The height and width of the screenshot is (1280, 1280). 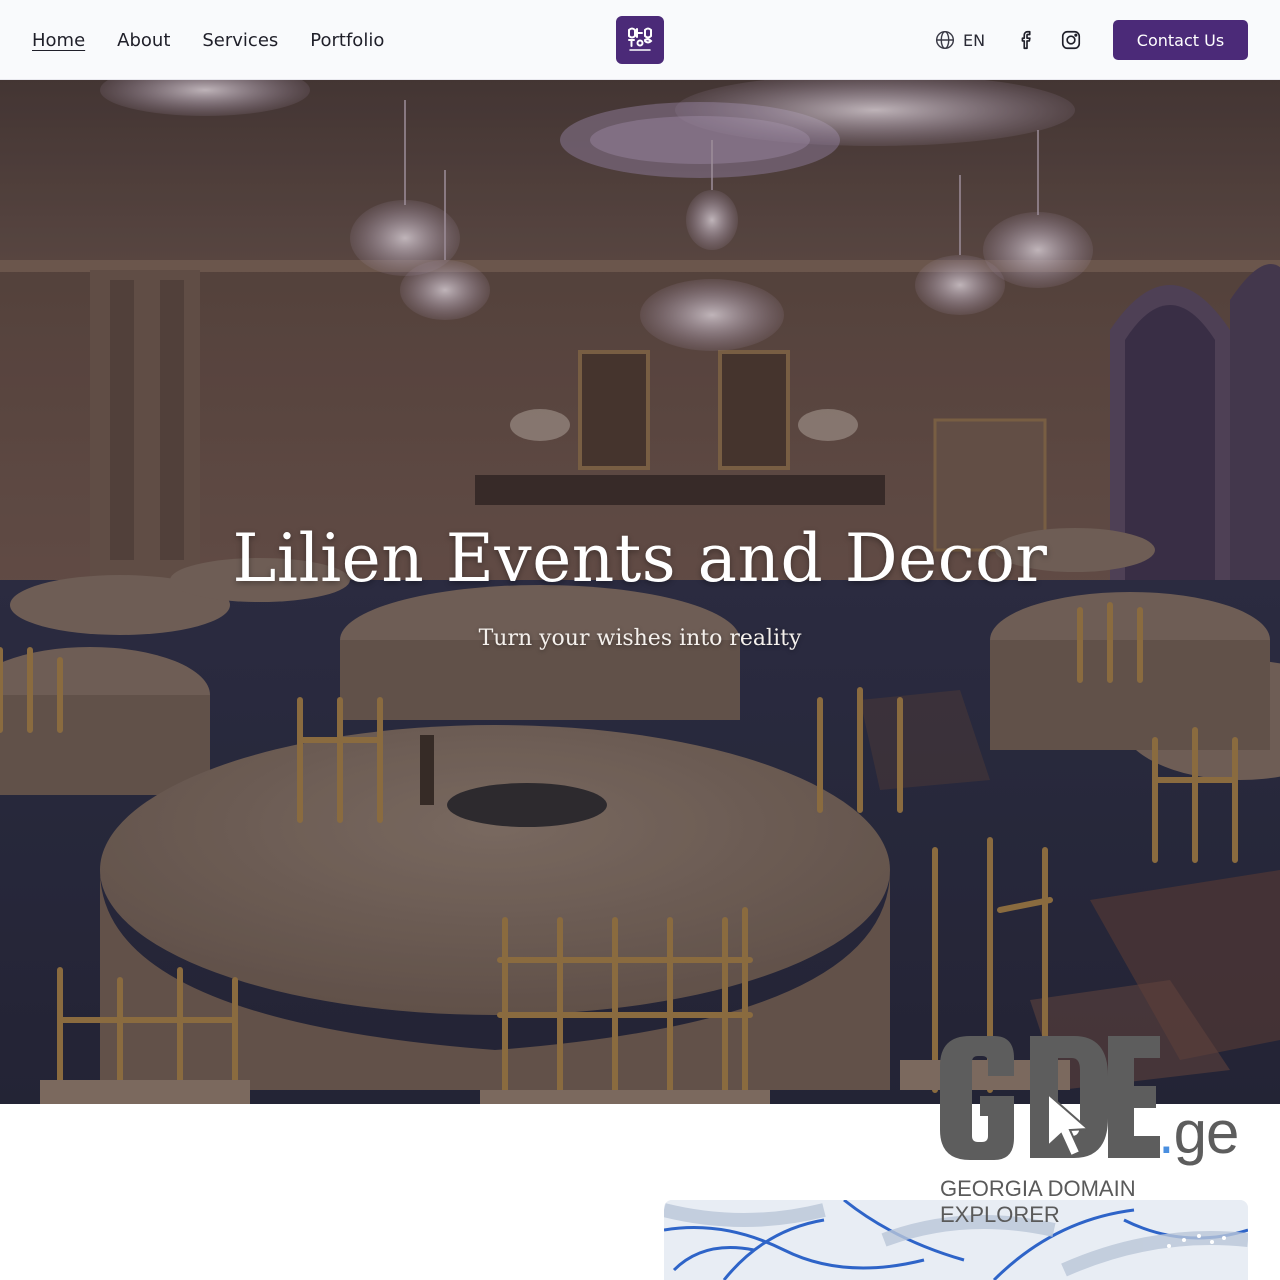 I want to click on facebook-icon, so click(x=1026, y=40).